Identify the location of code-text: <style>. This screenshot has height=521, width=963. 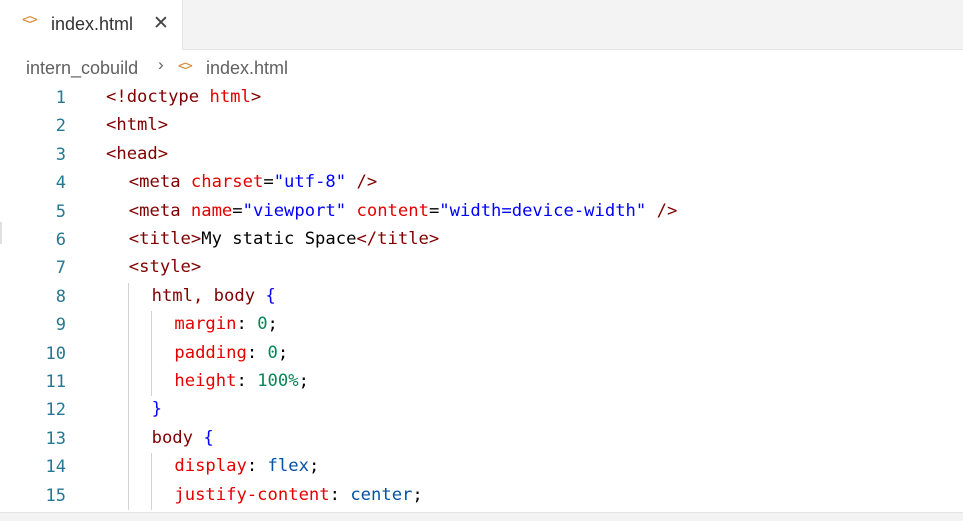
(165, 267).